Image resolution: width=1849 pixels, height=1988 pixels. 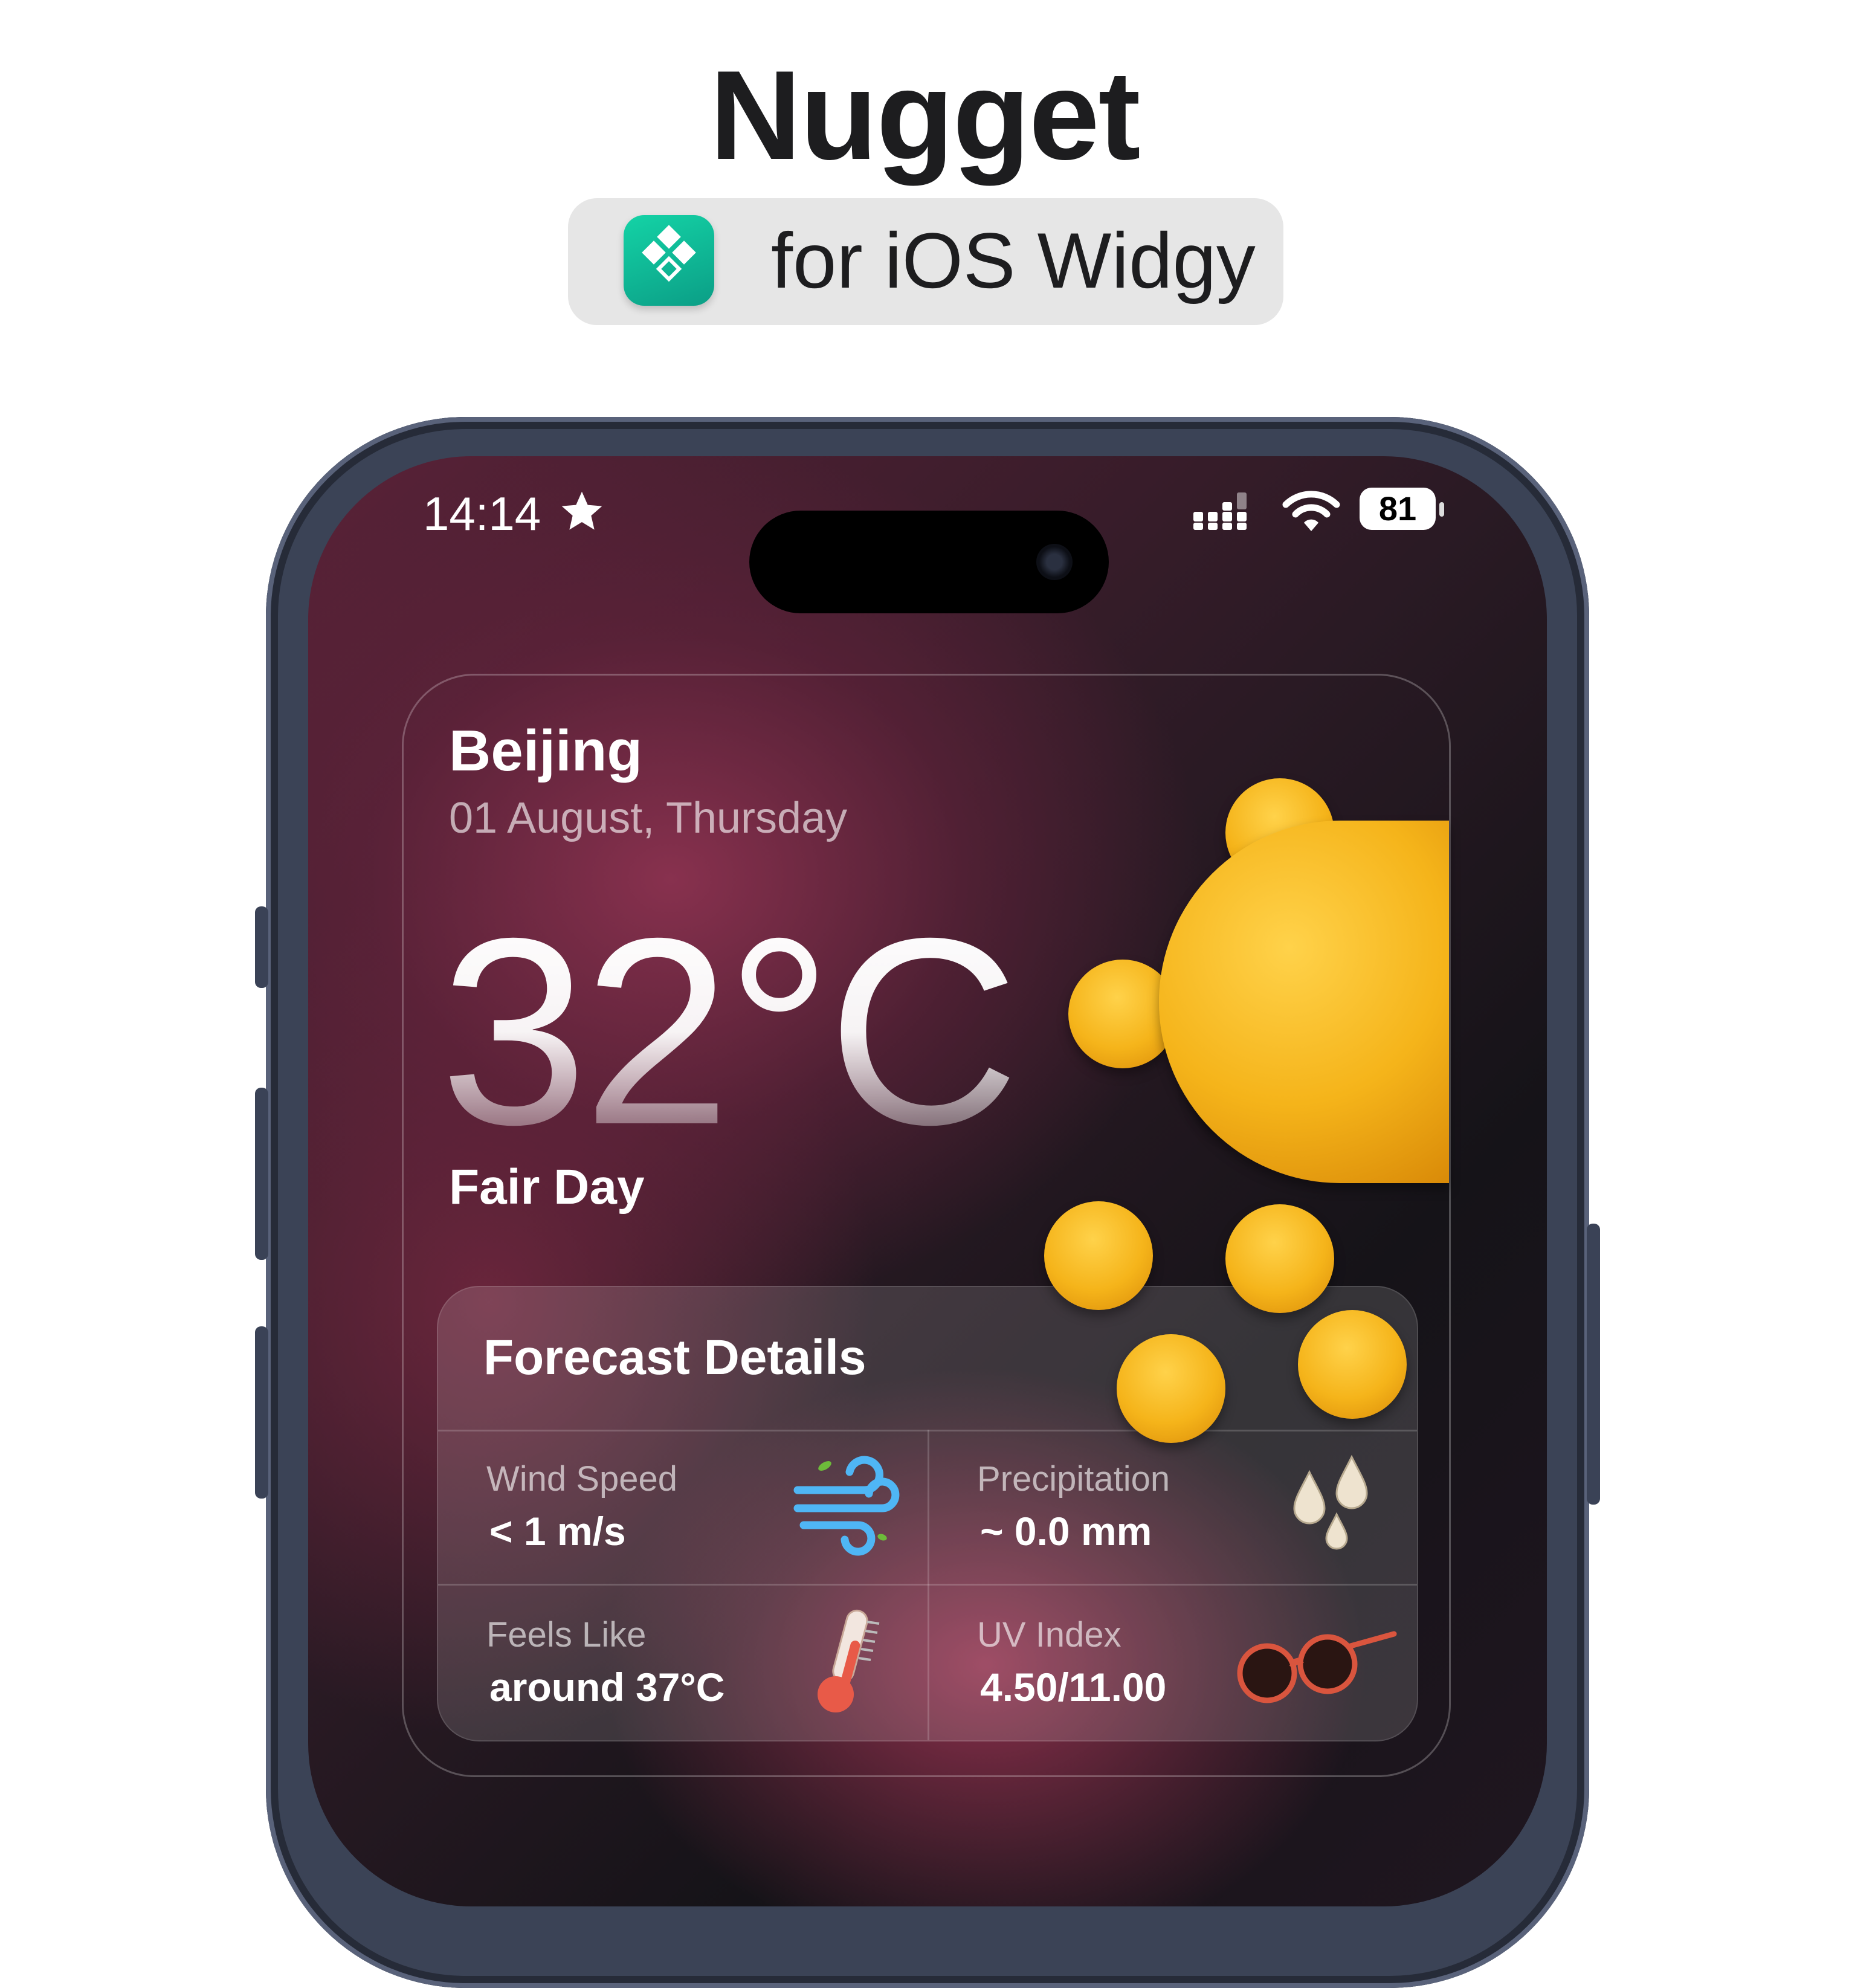 I want to click on action-button, so click(x=261, y=947).